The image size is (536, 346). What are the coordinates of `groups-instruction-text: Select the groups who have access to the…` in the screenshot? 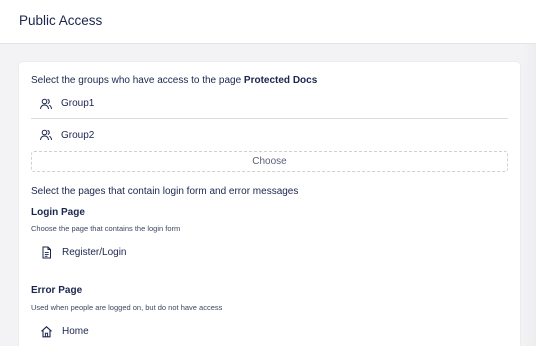 It's located at (136, 80).